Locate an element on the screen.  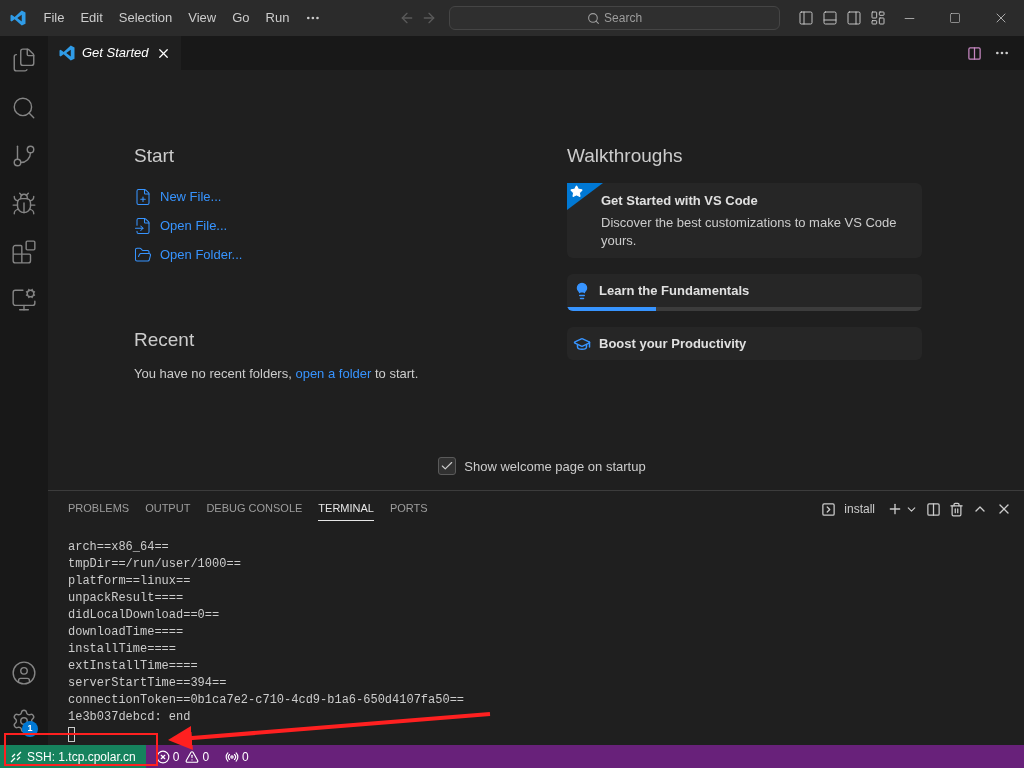
panel-tab: OUTPUT is located at coordinates (168, 509).